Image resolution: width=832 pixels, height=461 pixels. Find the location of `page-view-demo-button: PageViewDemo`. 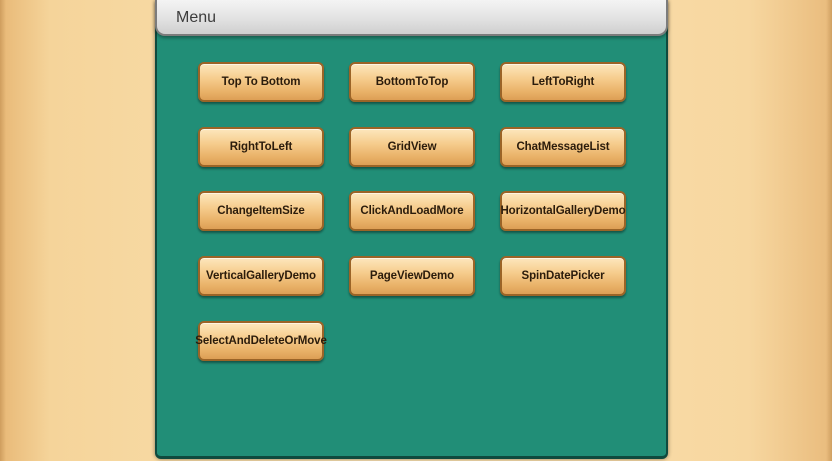

page-view-demo-button: PageViewDemo is located at coordinates (412, 276).